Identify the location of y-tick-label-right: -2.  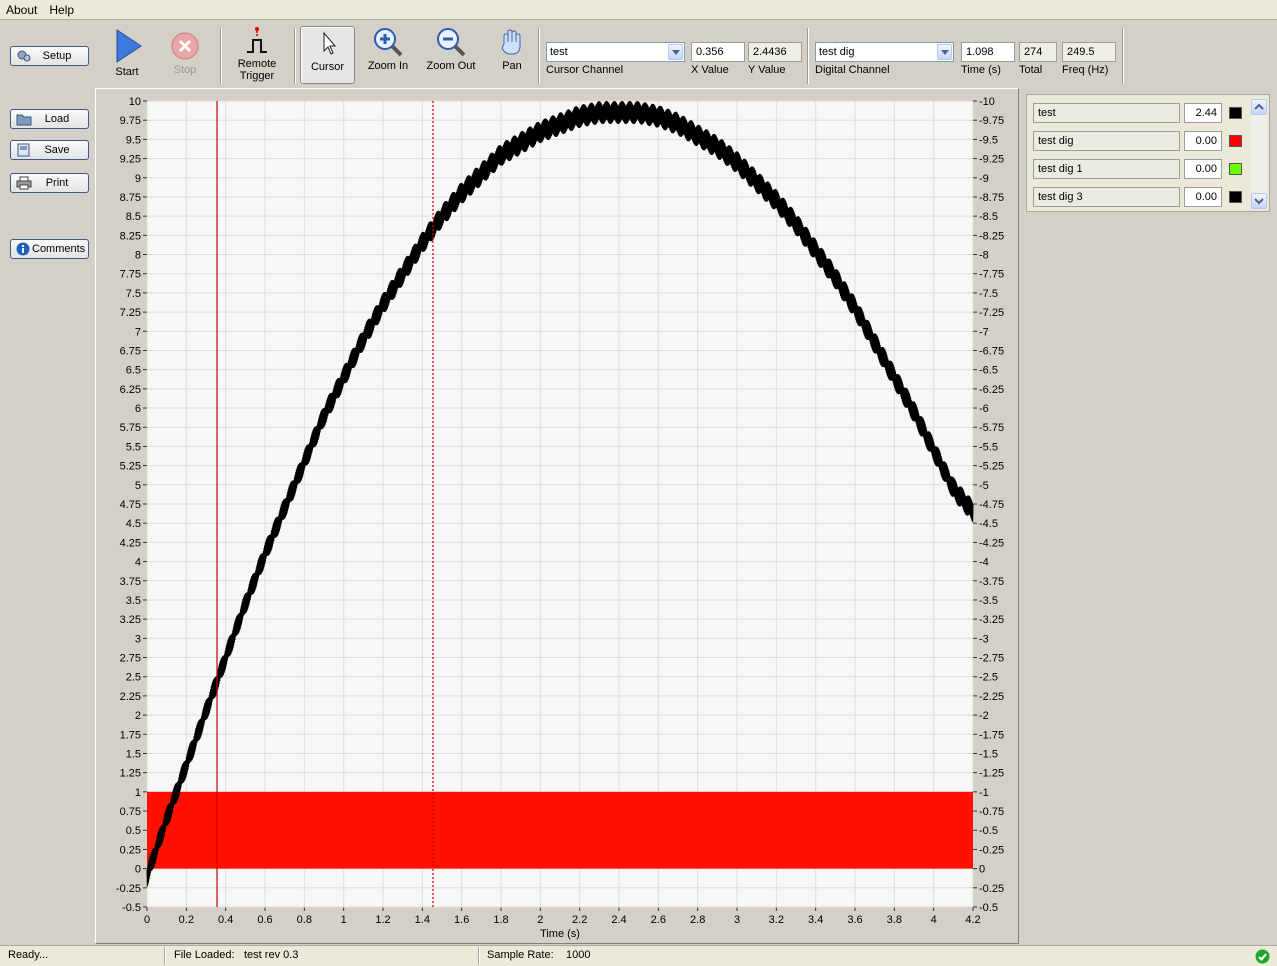
(984, 716).